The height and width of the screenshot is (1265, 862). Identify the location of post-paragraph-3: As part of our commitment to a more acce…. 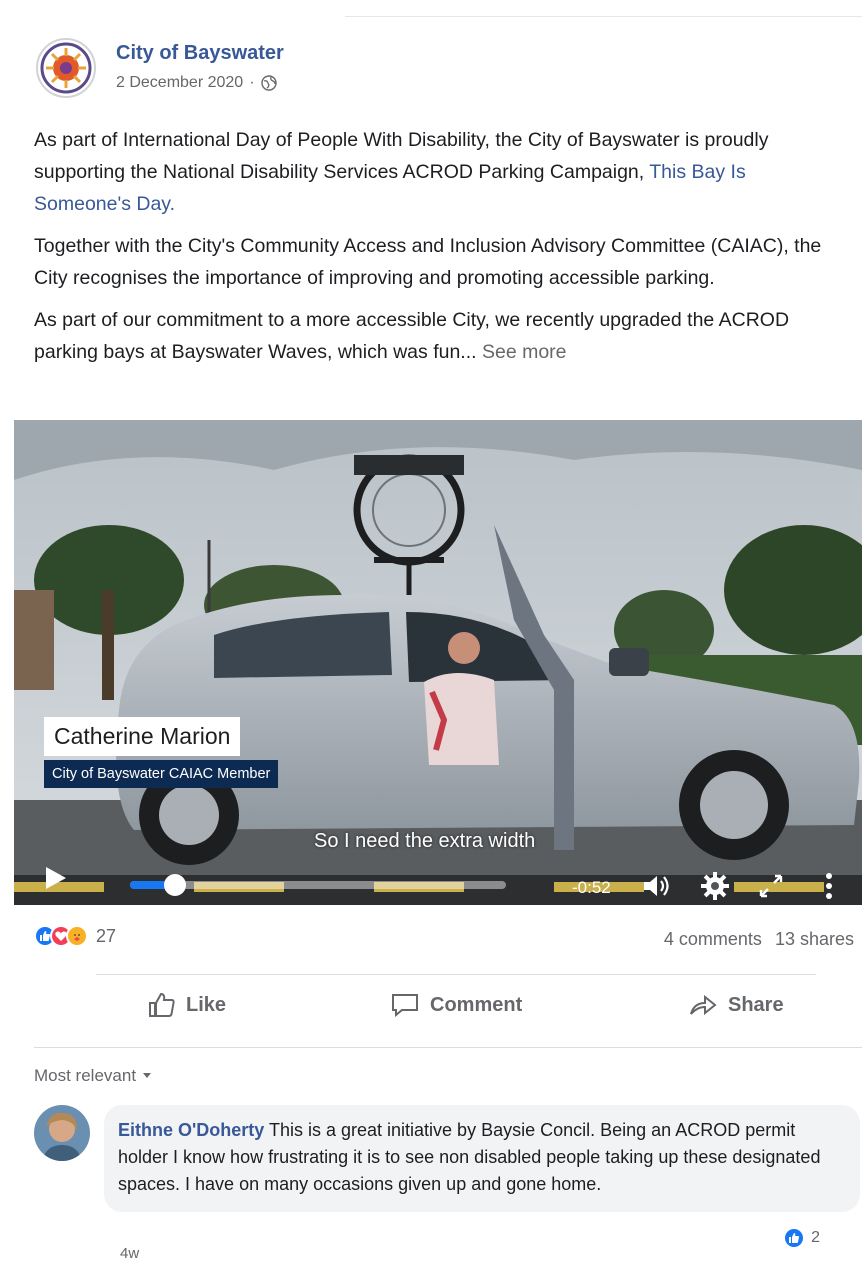
(439, 336).